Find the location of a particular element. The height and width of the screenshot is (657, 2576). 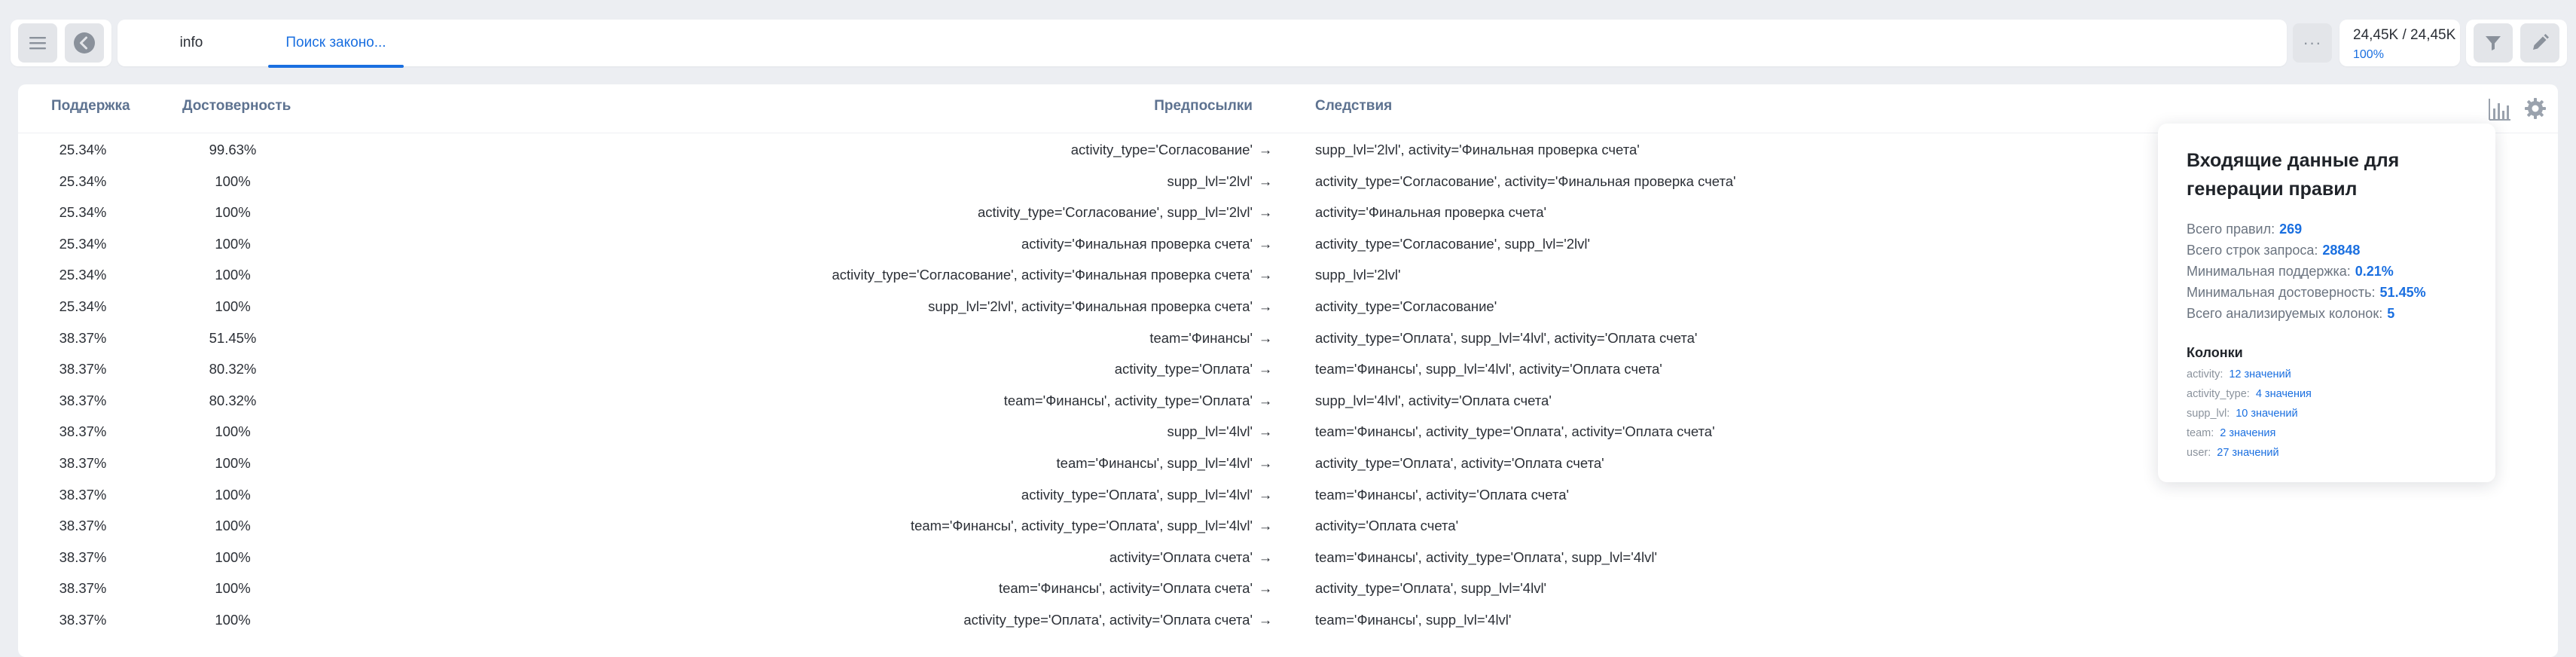

consequent-cell: activity_type='Согласование' is located at coordinates (1406, 306).